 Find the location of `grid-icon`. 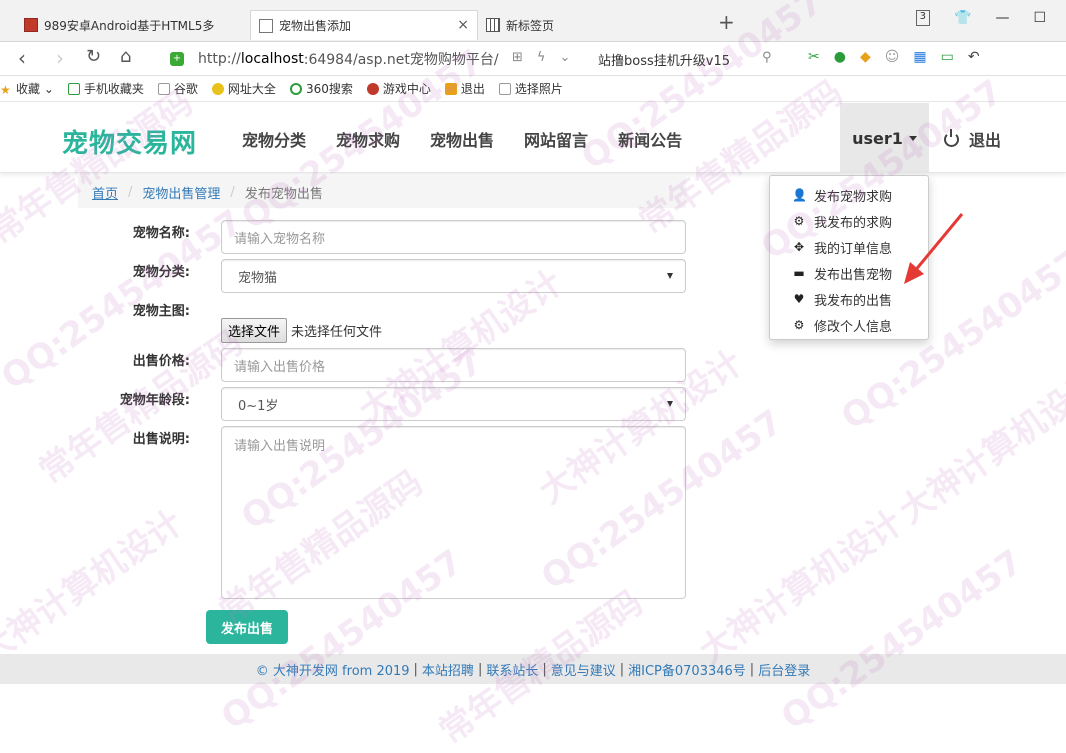

grid-icon is located at coordinates (493, 25).